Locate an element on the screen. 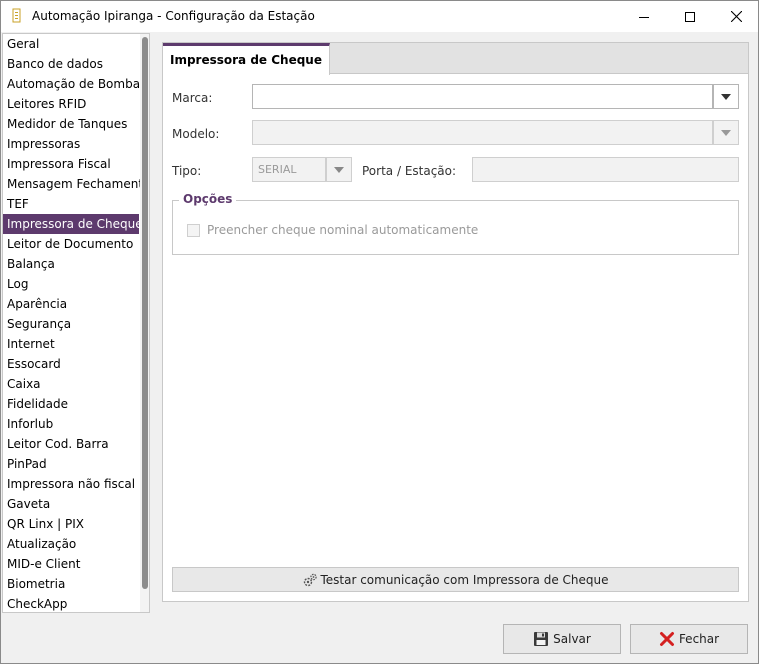 The width and height of the screenshot is (759, 664). save-button-label: Salvar is located at coordinates (572, 639).